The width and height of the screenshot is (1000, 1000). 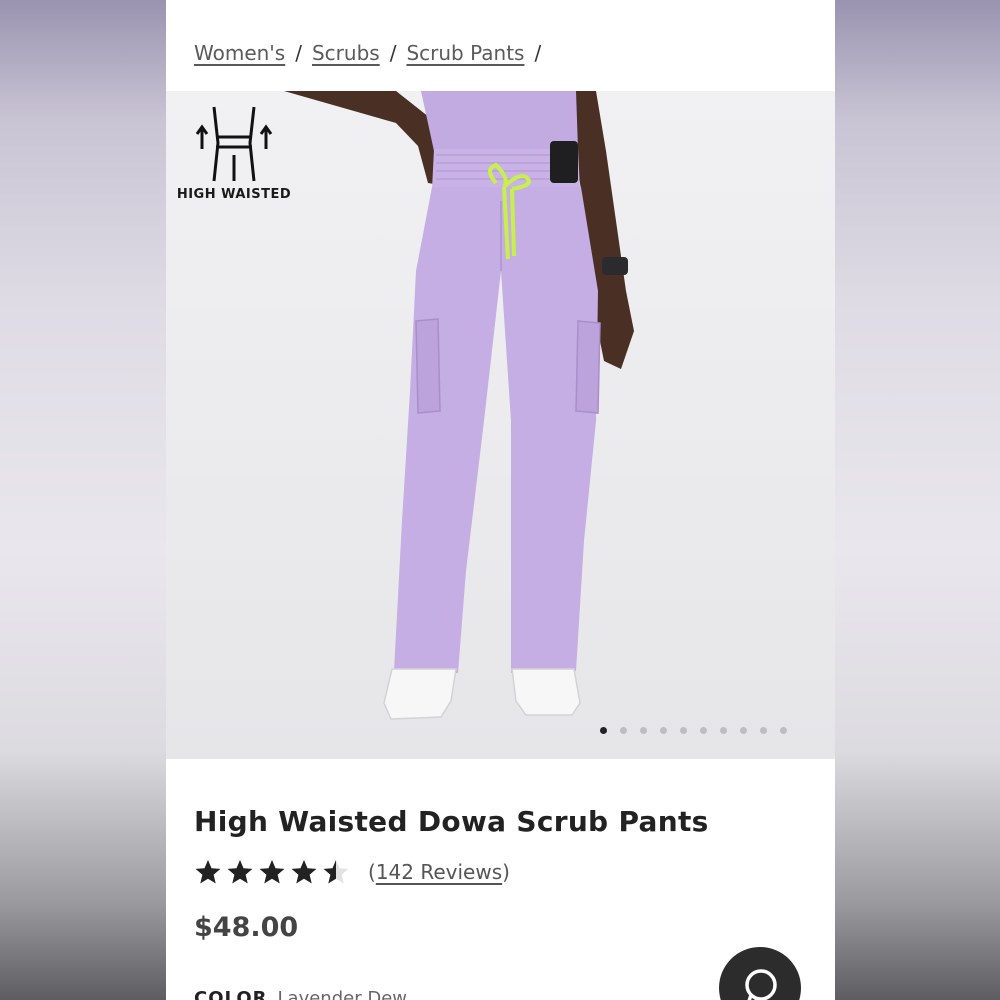 I want to click on color-selector-label: COLOR Lavender Dew, so click(x=300, y=994).